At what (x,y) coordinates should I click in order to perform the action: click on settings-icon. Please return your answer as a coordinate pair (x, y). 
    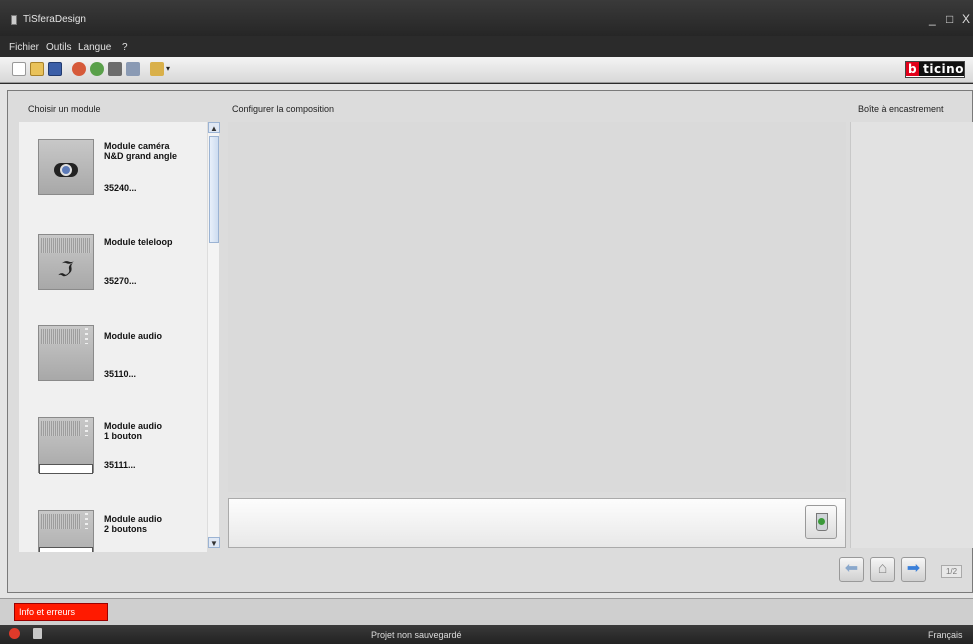
    Looking at the image, I should click on (115, 69).